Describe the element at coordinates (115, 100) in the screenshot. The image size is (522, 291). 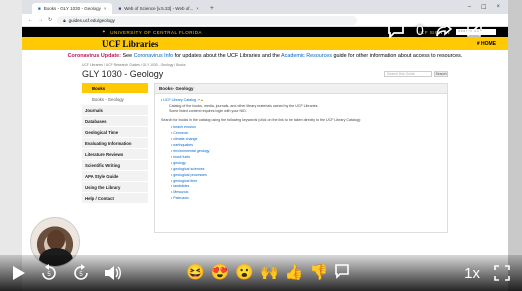
I see `nav-item-books-geology: Books - Geology` at that location.